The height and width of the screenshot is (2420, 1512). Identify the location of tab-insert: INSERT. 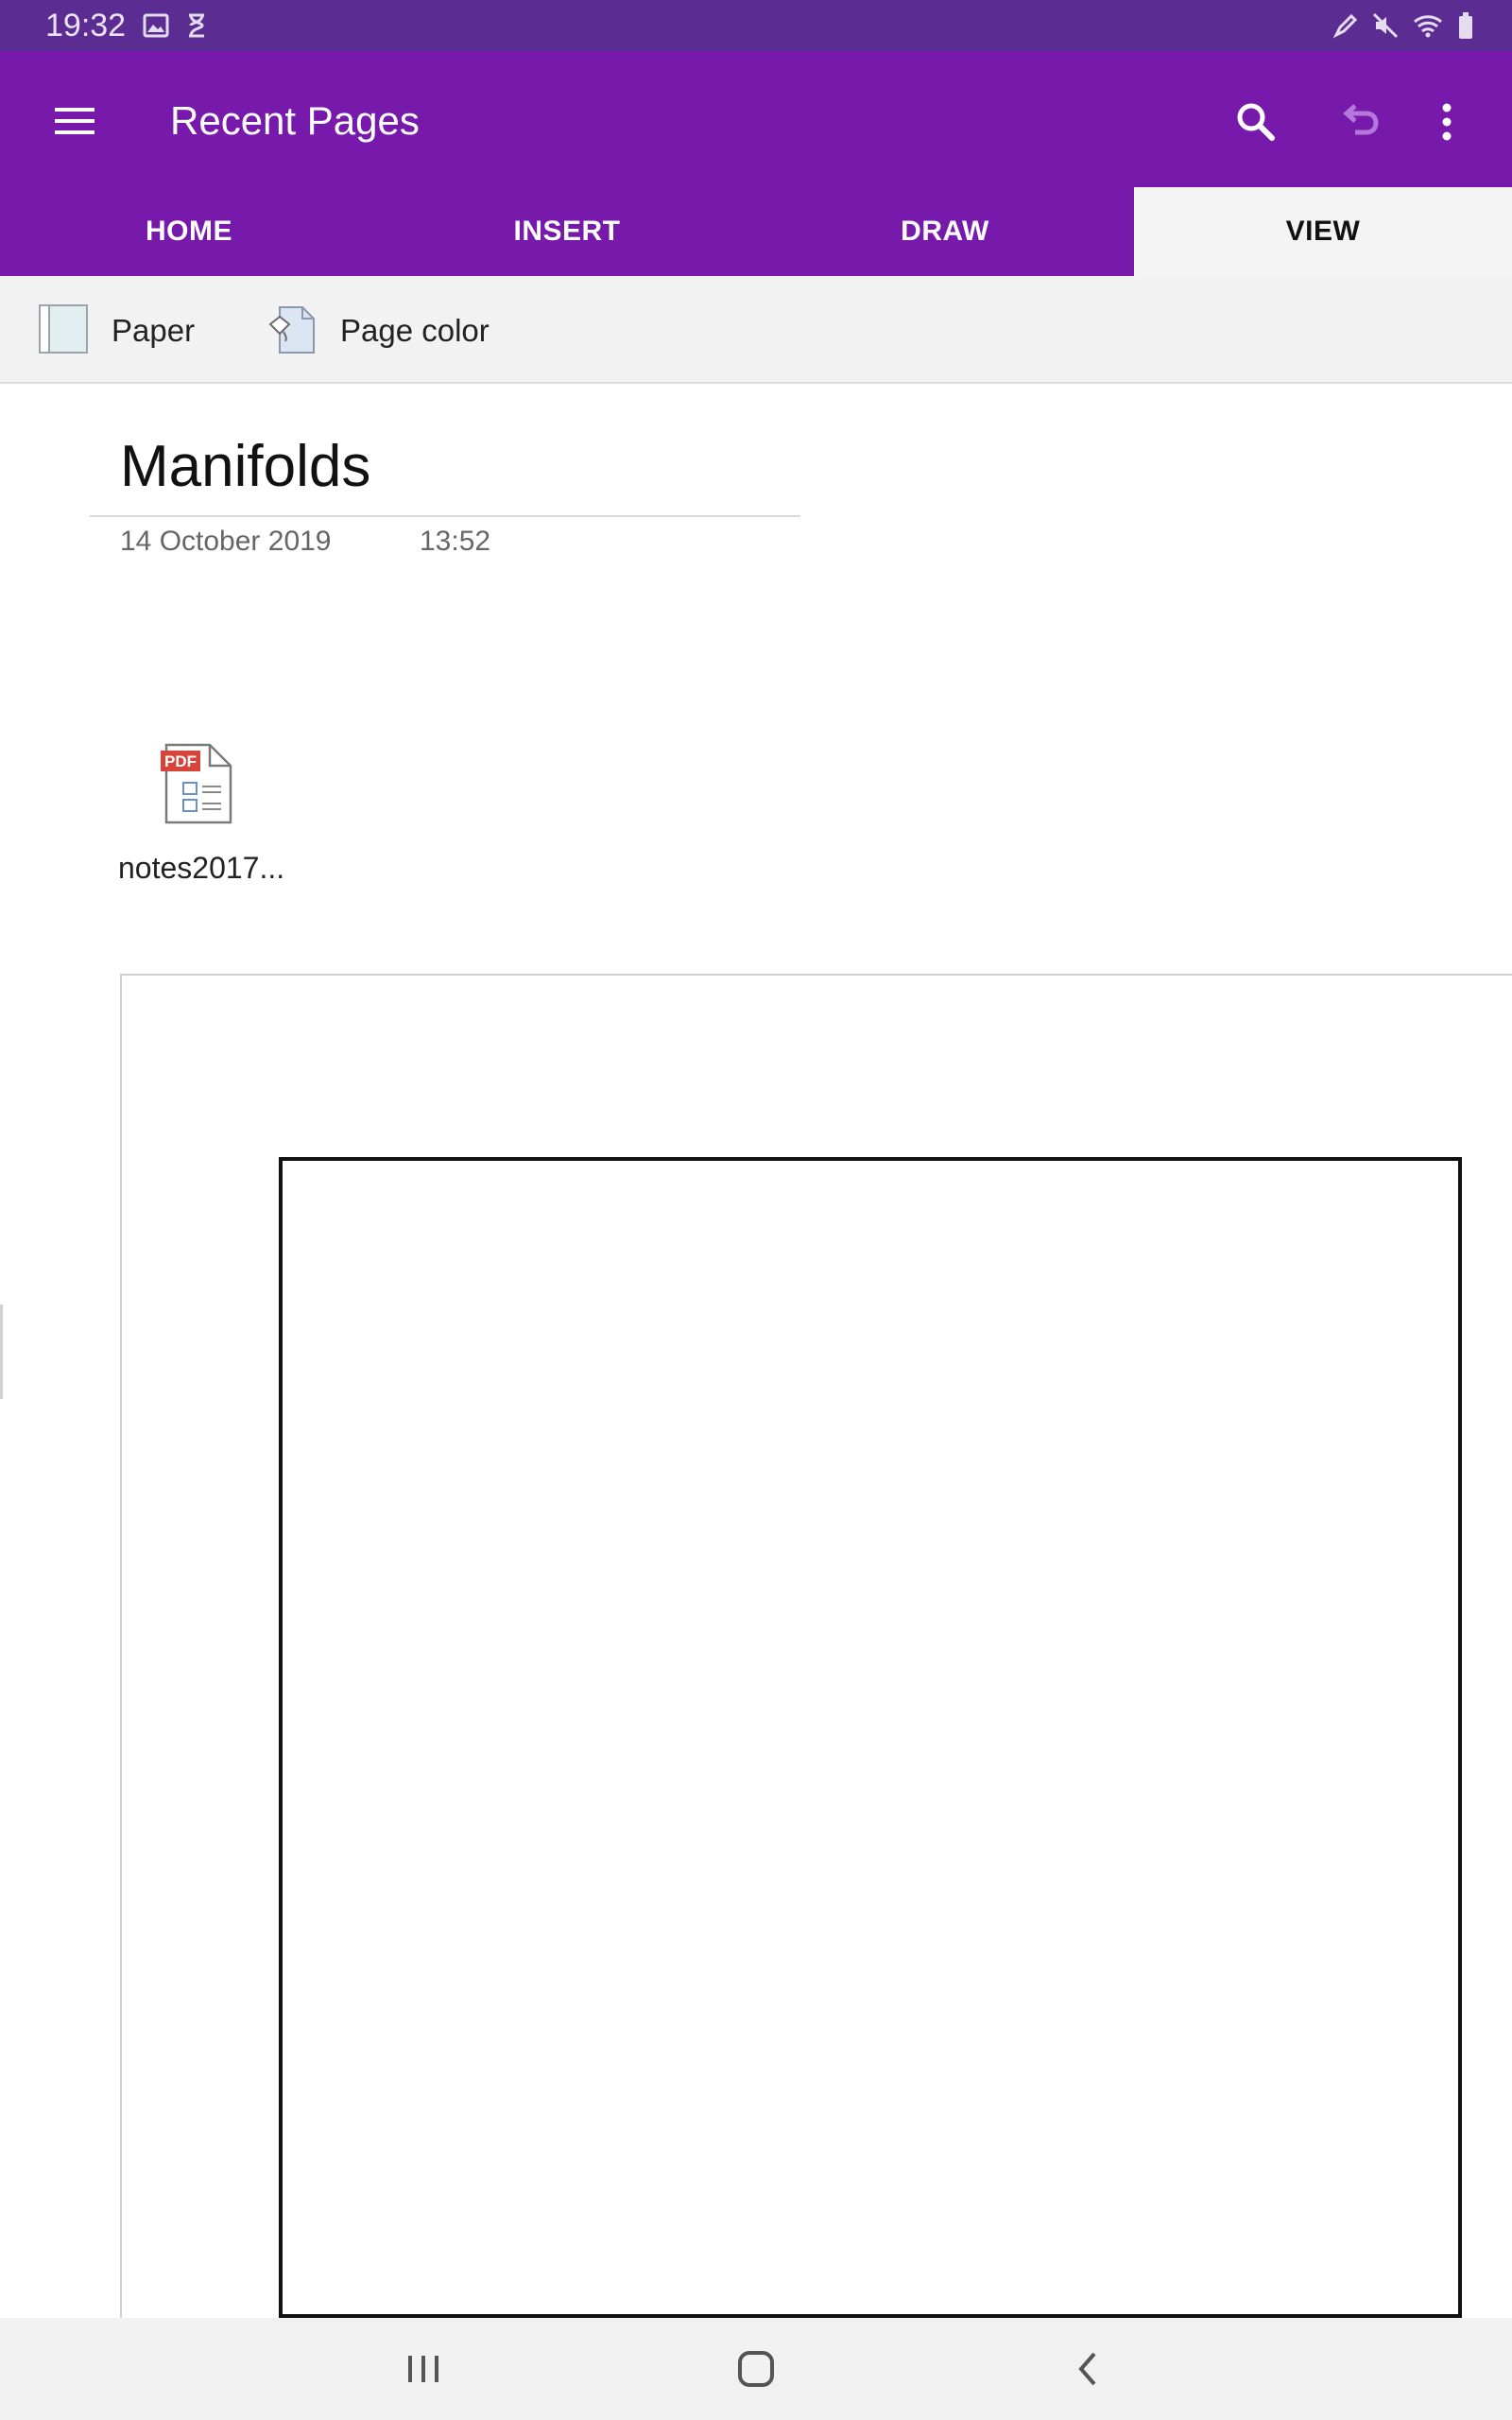
(567, 231).